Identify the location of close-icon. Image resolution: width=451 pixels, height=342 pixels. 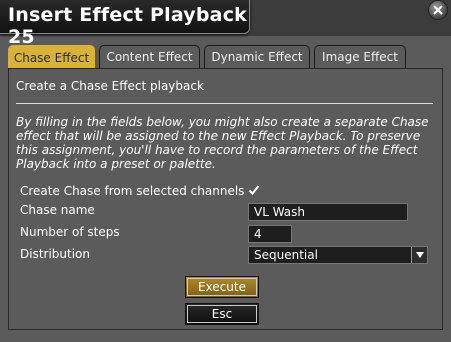
(438, 10).